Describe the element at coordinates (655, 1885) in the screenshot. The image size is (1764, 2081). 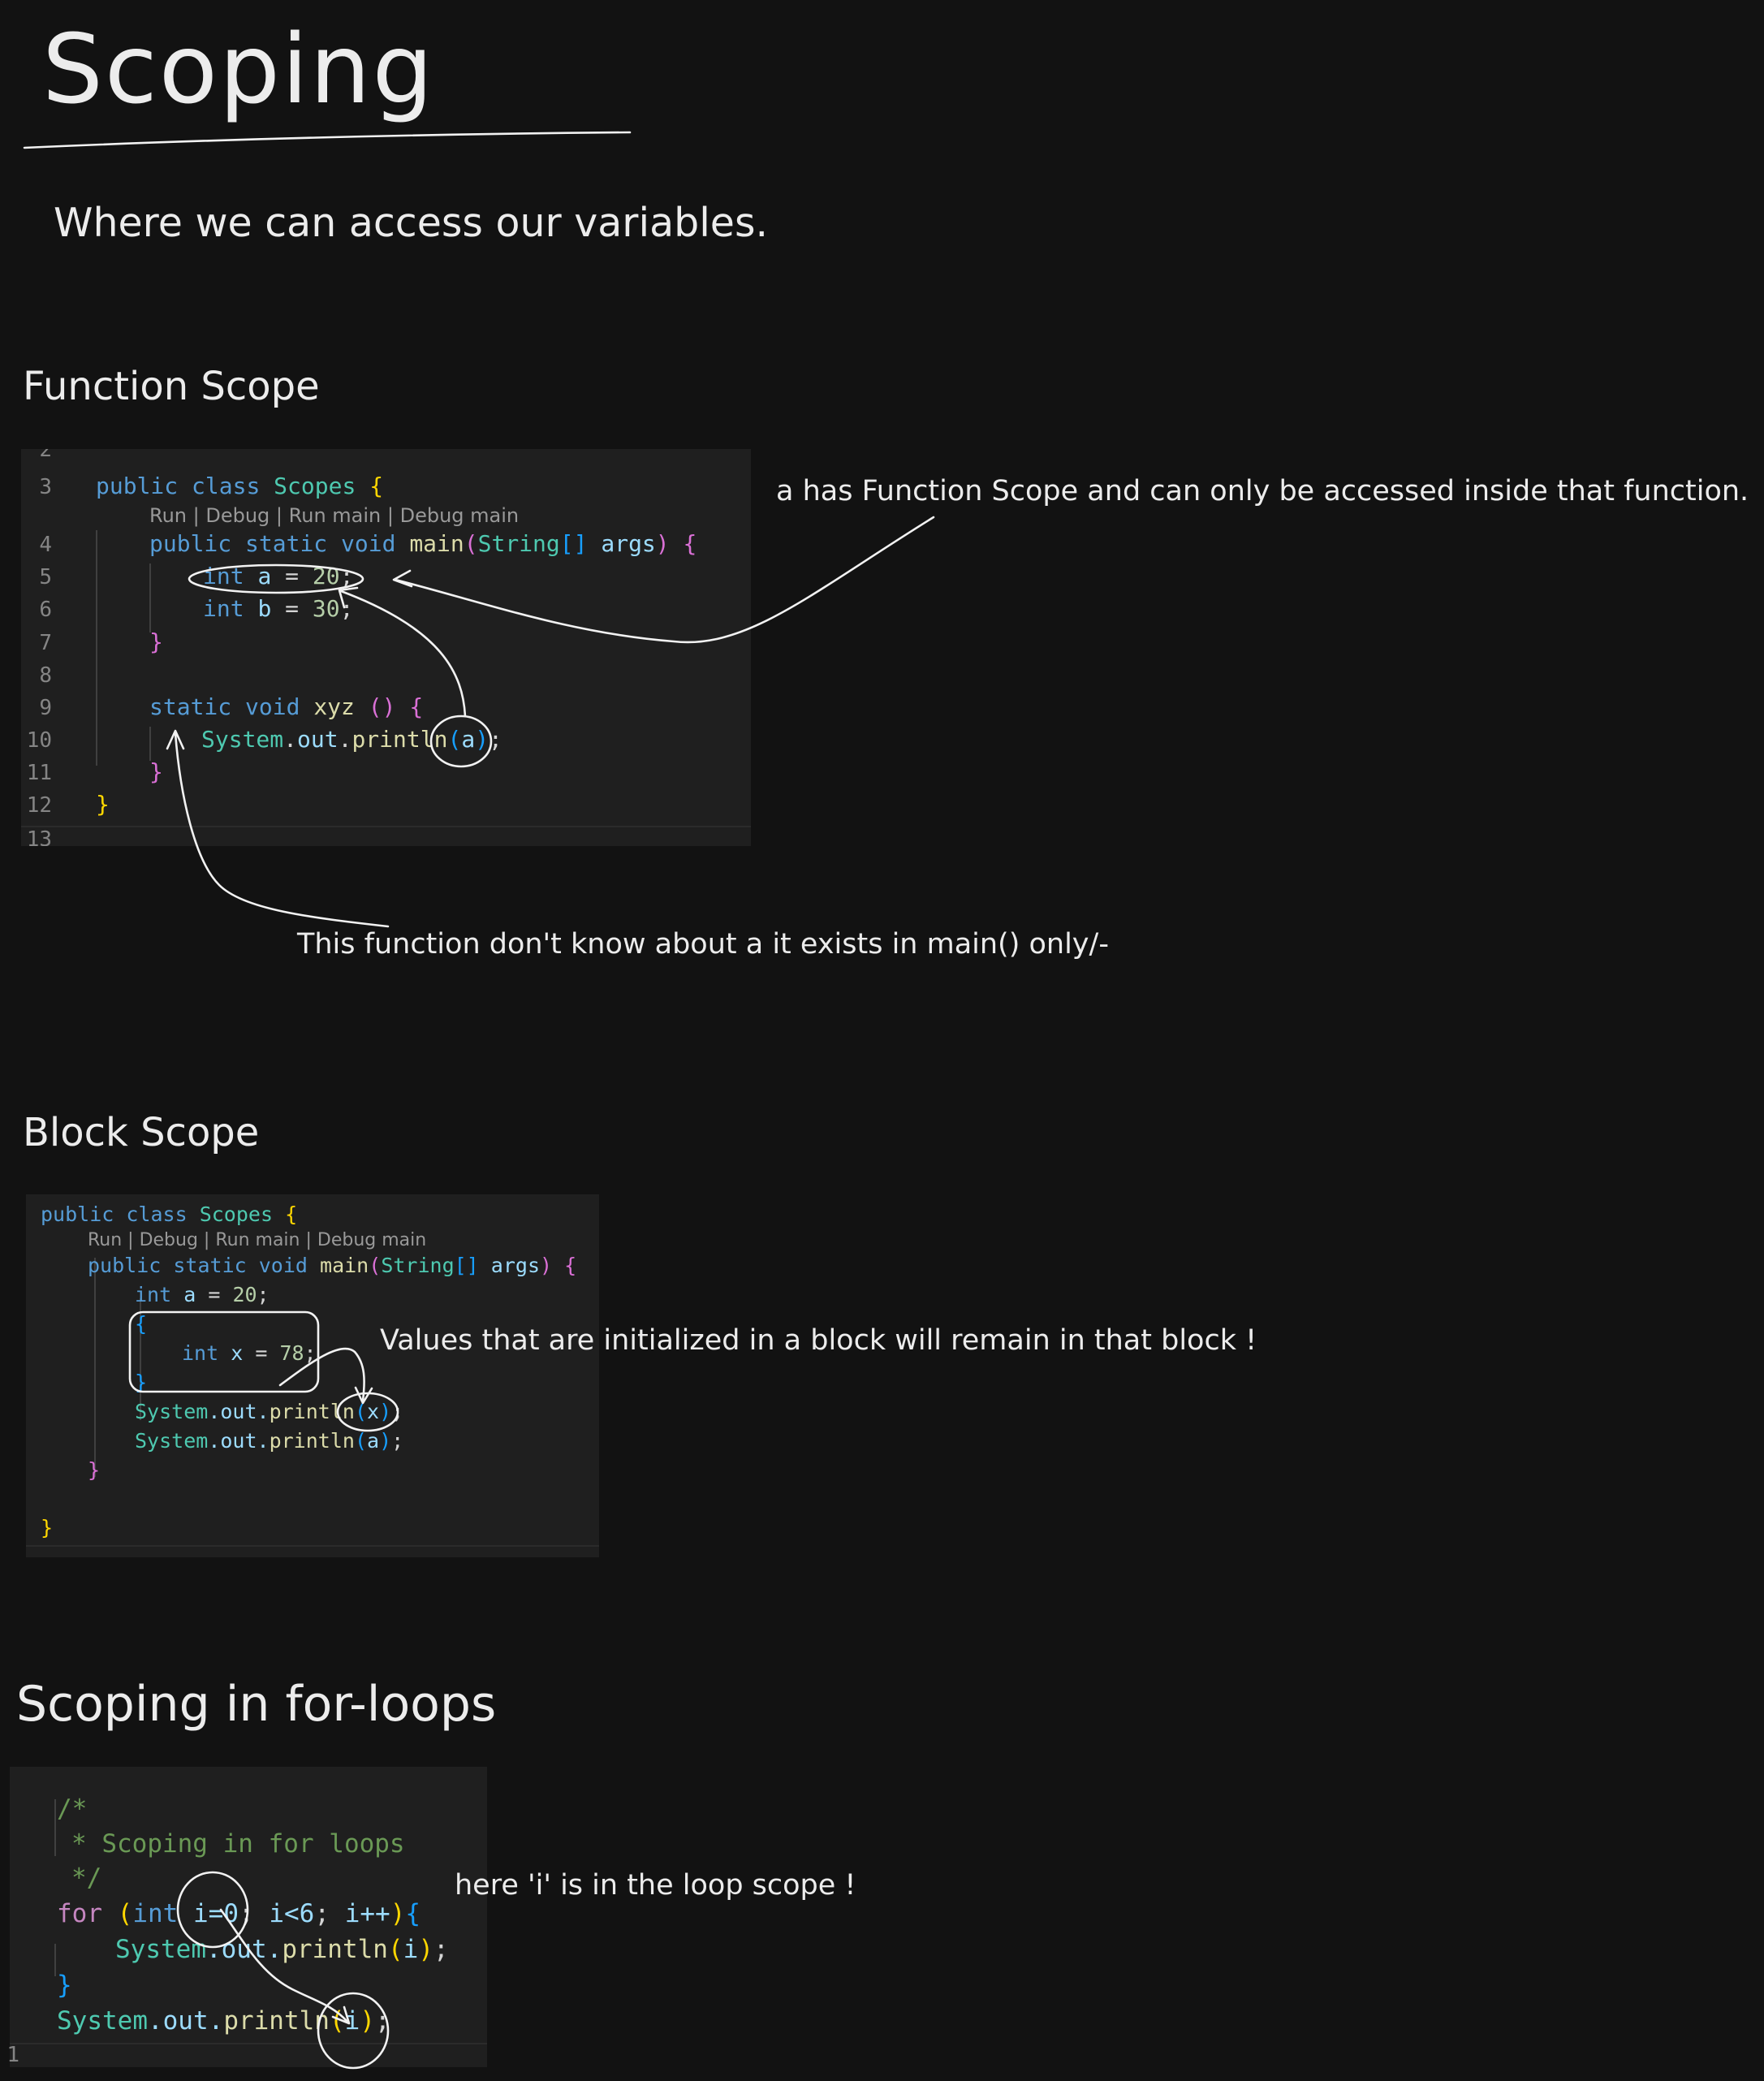
I see `annotation-loop-scope: here 'i' is in the loop scope !` at that location.